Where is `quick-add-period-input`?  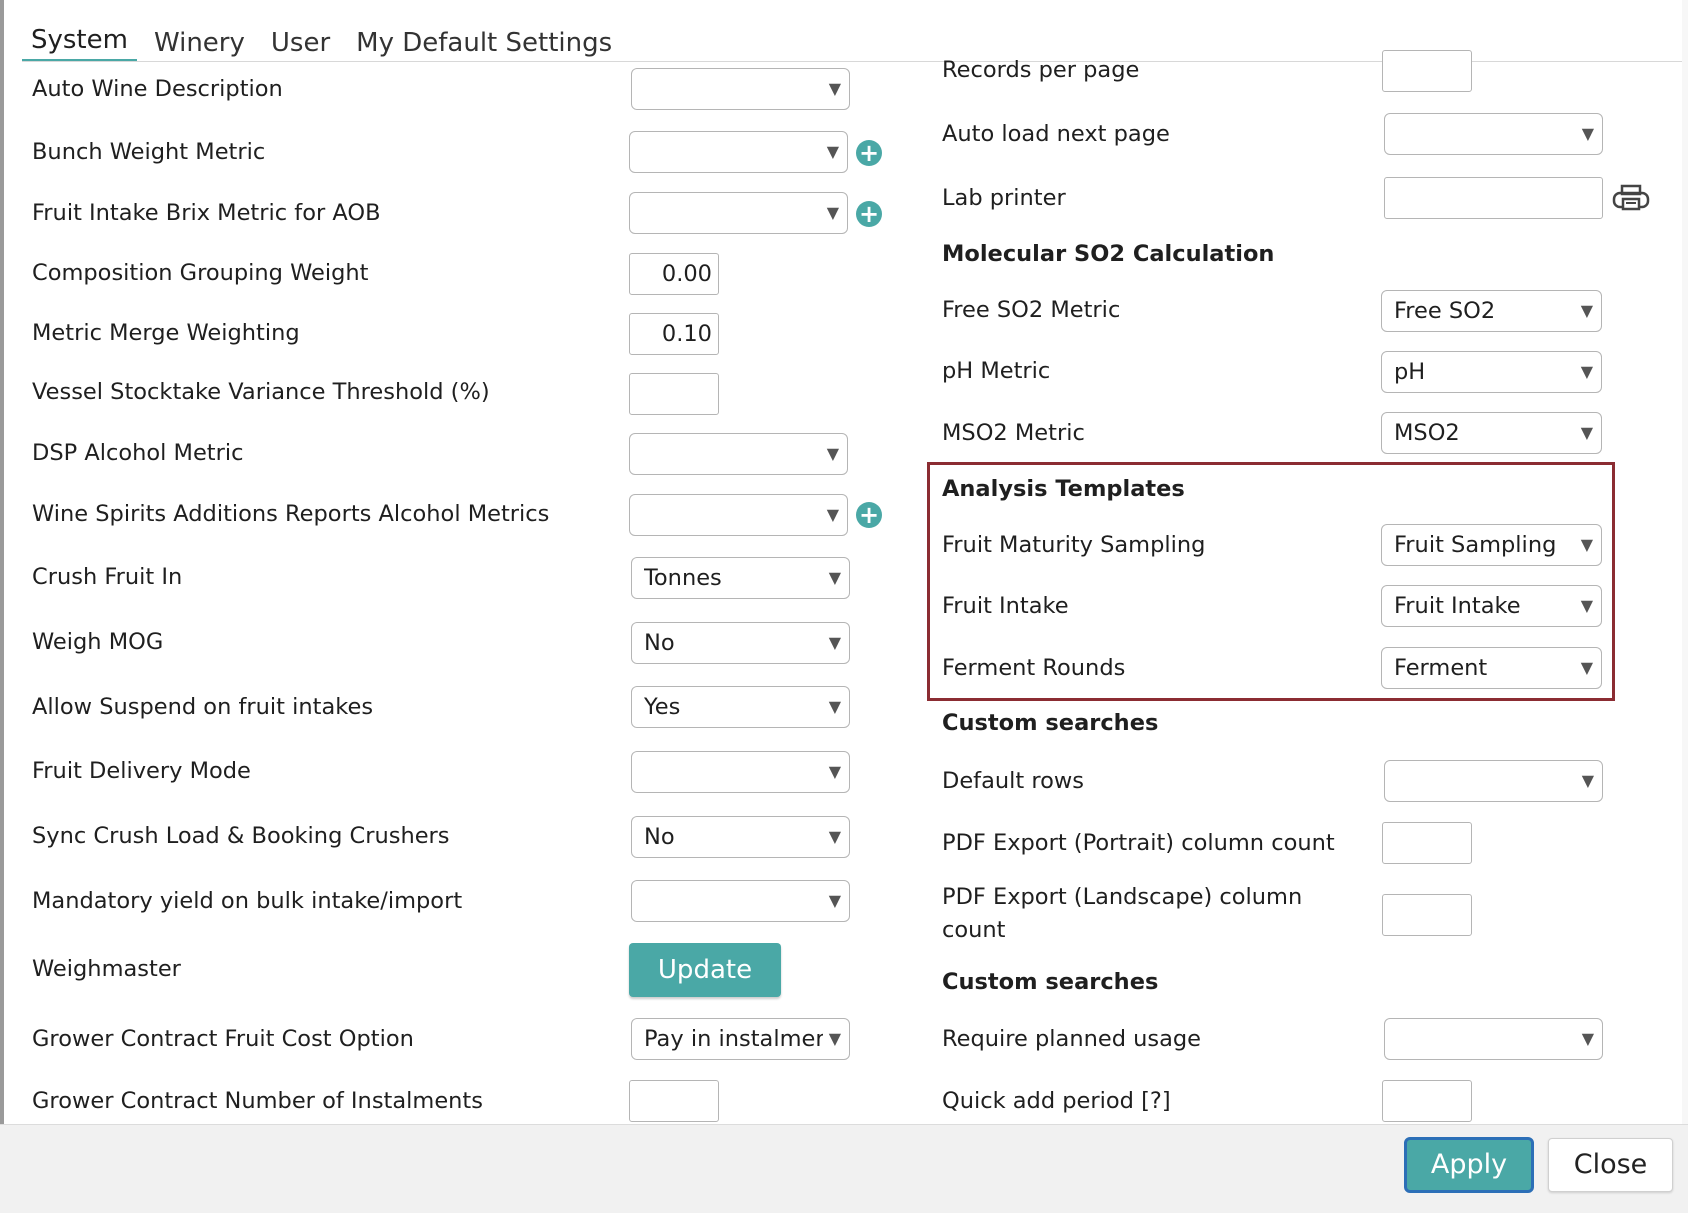
quick-add-period-input is located at coordinates (1427, 1101).